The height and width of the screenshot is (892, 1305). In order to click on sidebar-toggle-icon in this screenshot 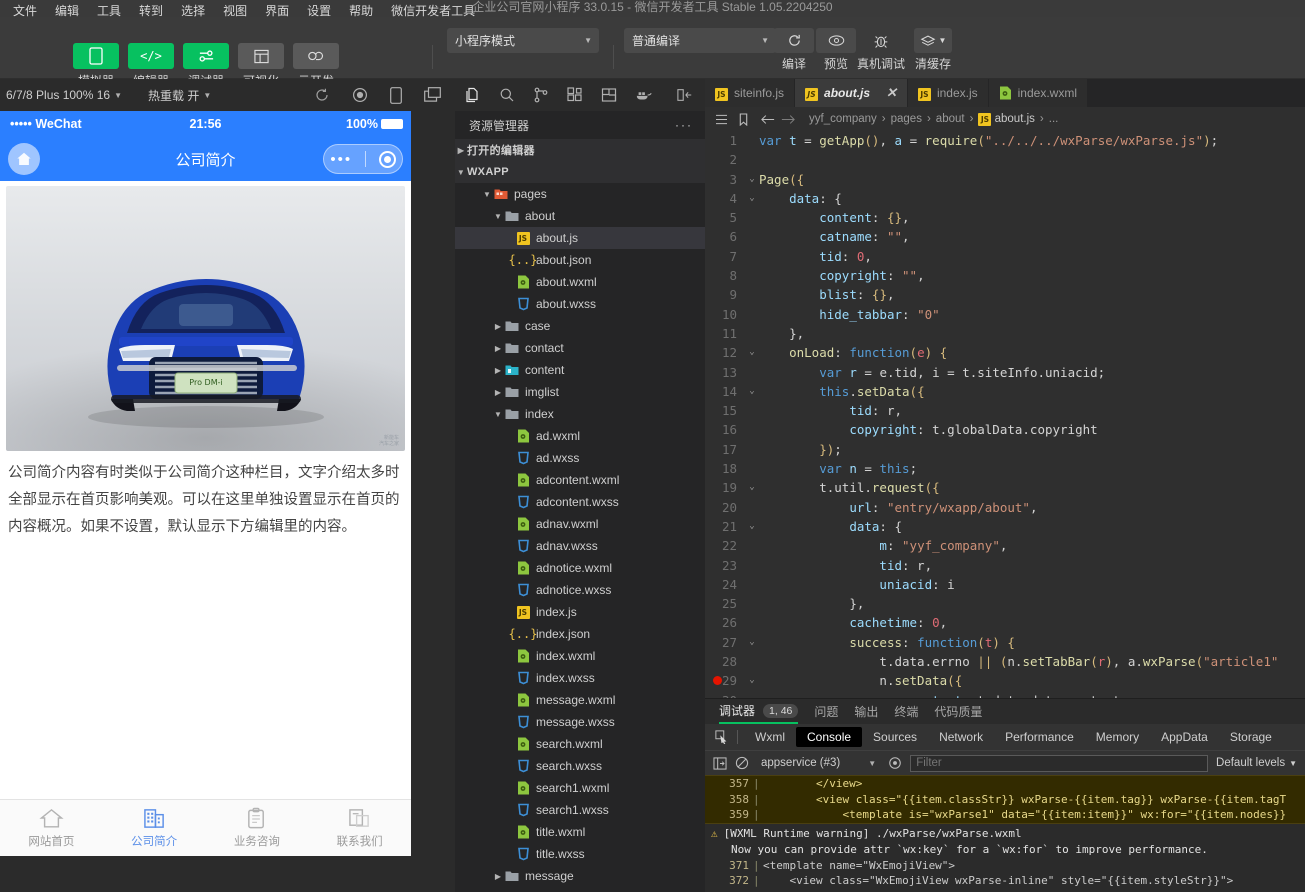, I will do `click(720, 763)`.